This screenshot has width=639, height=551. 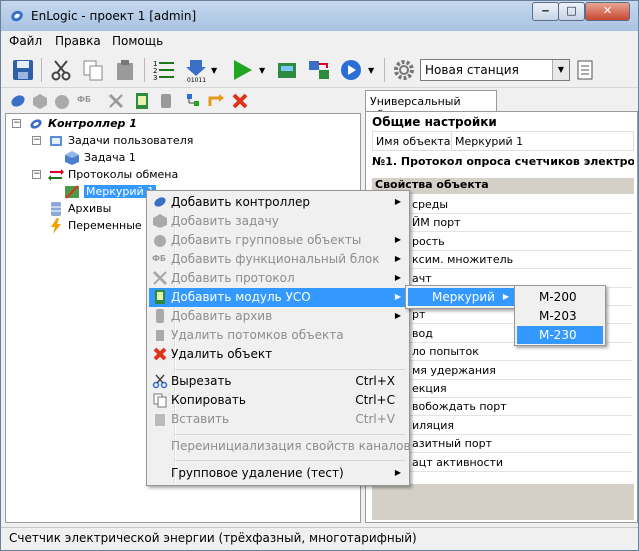 What do you see at coordinates (278, 202) in the screenshot?
I see `menu-add-controller: Добавить контроллер ▶` at bounding box center [278, 202].